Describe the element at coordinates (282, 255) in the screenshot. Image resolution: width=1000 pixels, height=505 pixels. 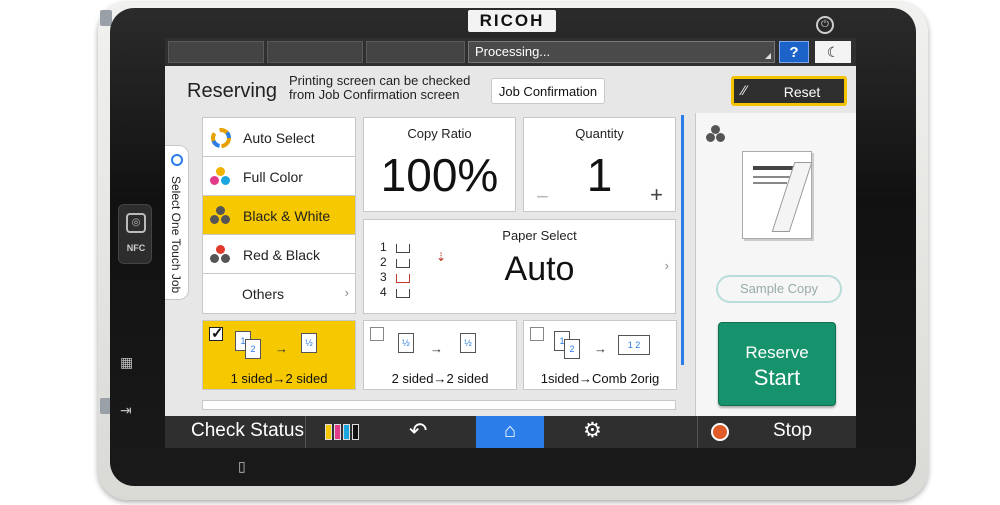
I see `color-item-label: Red & Black` at that location.